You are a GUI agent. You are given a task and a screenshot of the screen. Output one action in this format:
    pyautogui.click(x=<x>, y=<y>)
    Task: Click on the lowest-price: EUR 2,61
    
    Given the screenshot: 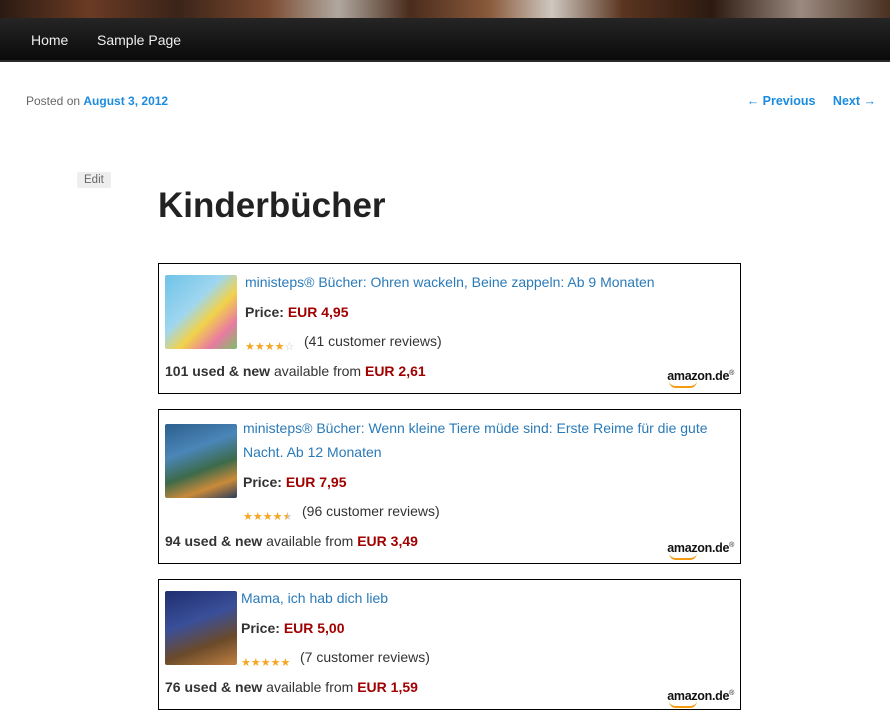 What is the action you would take?
    pyautogui.click(x=395, y=371)
    